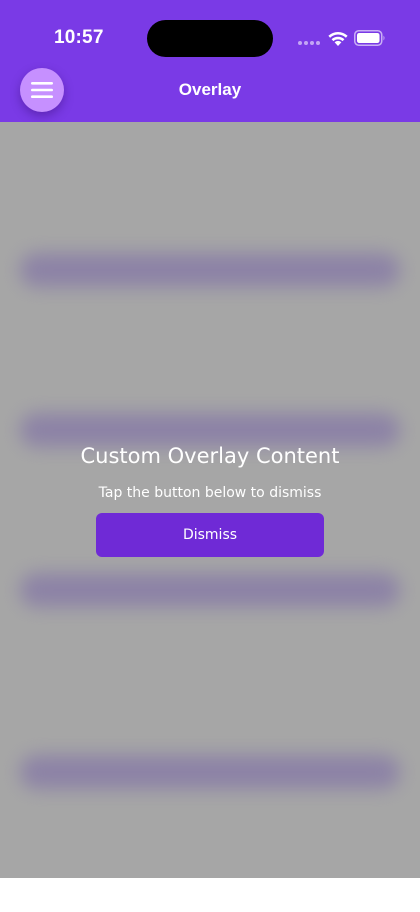  I want to click on overlay-subtitle: Tap the button below to dismiss, so click(210, 493).